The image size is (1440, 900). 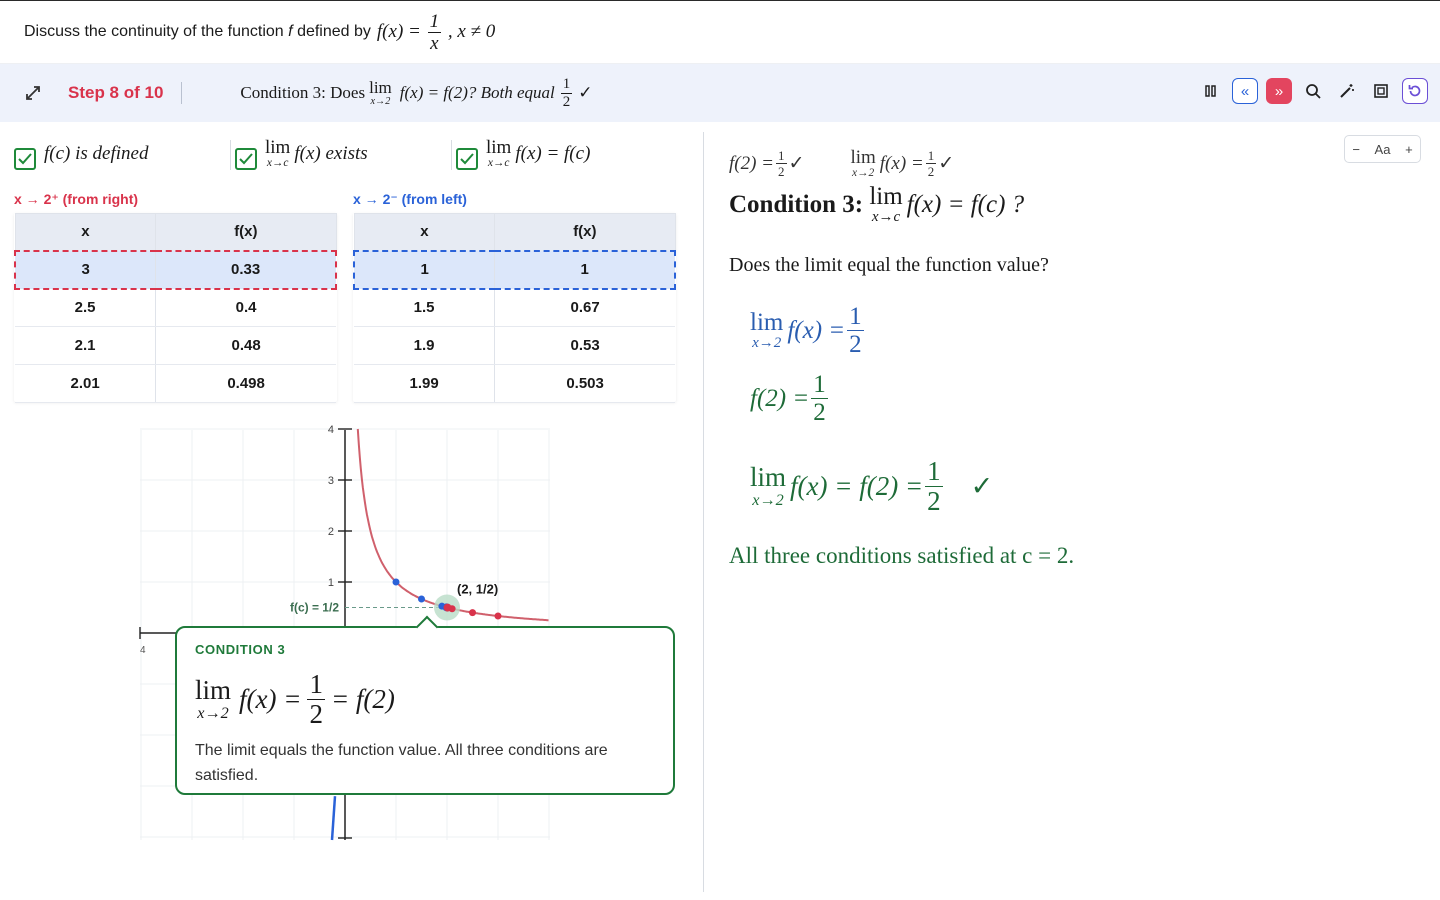 I want to click on tooltip-title: CONDITION 3, so click(x=240, y=649).